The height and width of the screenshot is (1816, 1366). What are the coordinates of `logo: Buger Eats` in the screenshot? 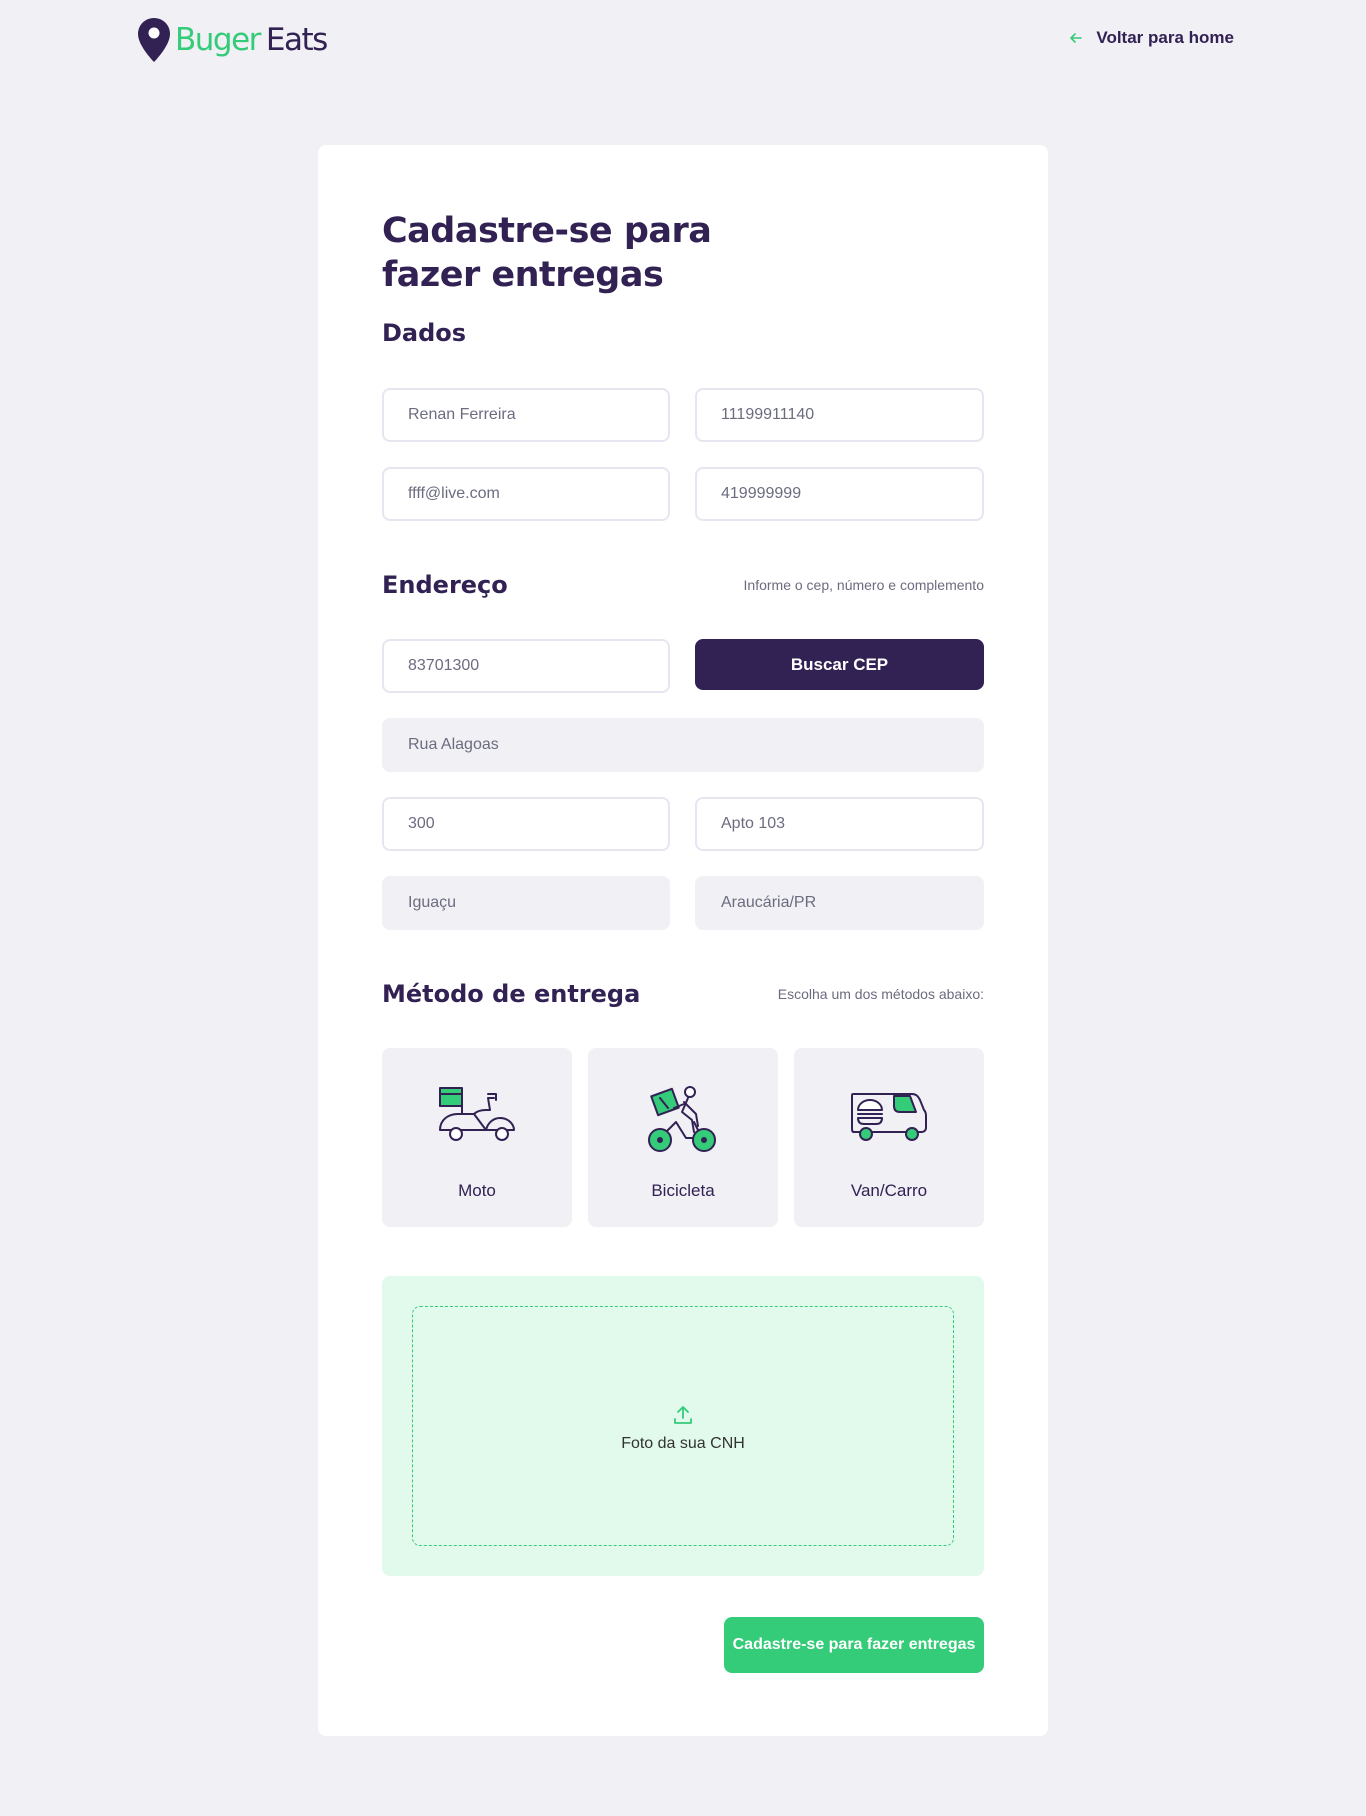 It's located at (232, 40).